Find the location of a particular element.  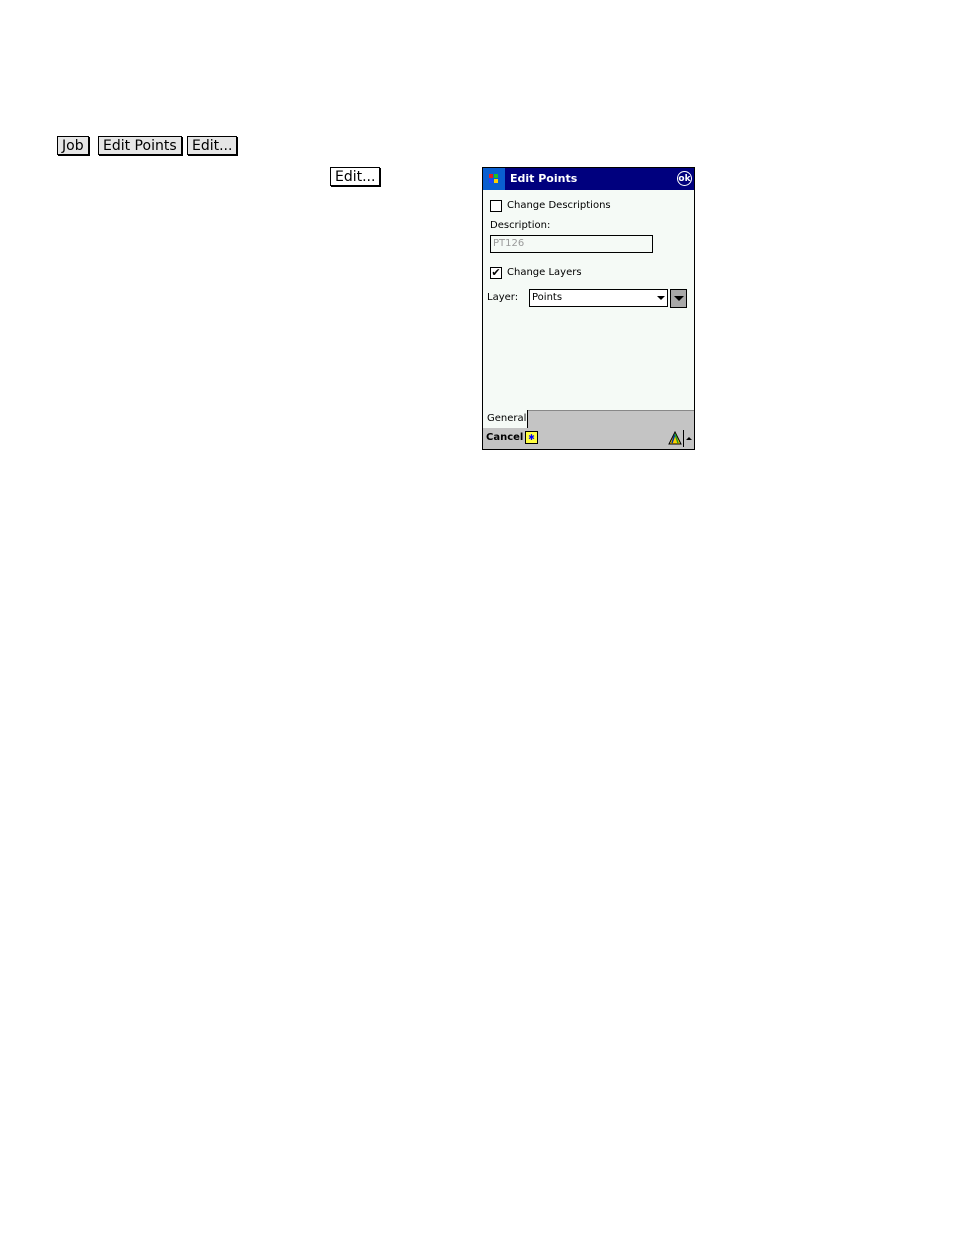

description-input: PT126 is located at coordinates (571, 244).